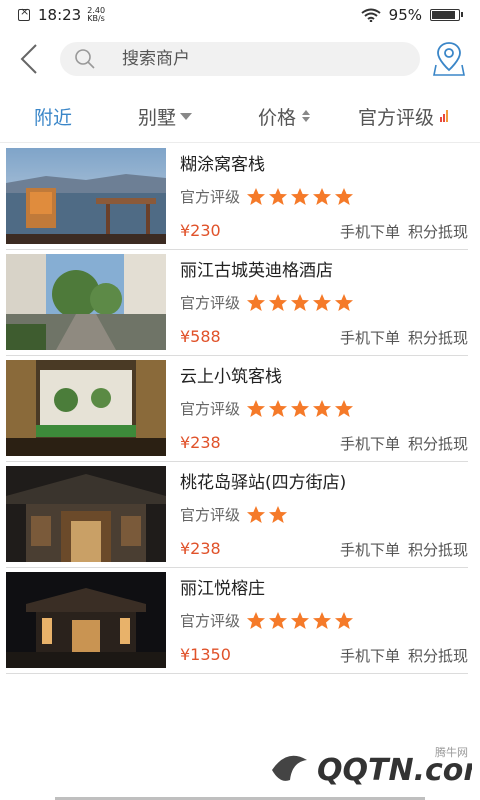  I want to click on filter-villa-label: 别墅, so click(157, 117).